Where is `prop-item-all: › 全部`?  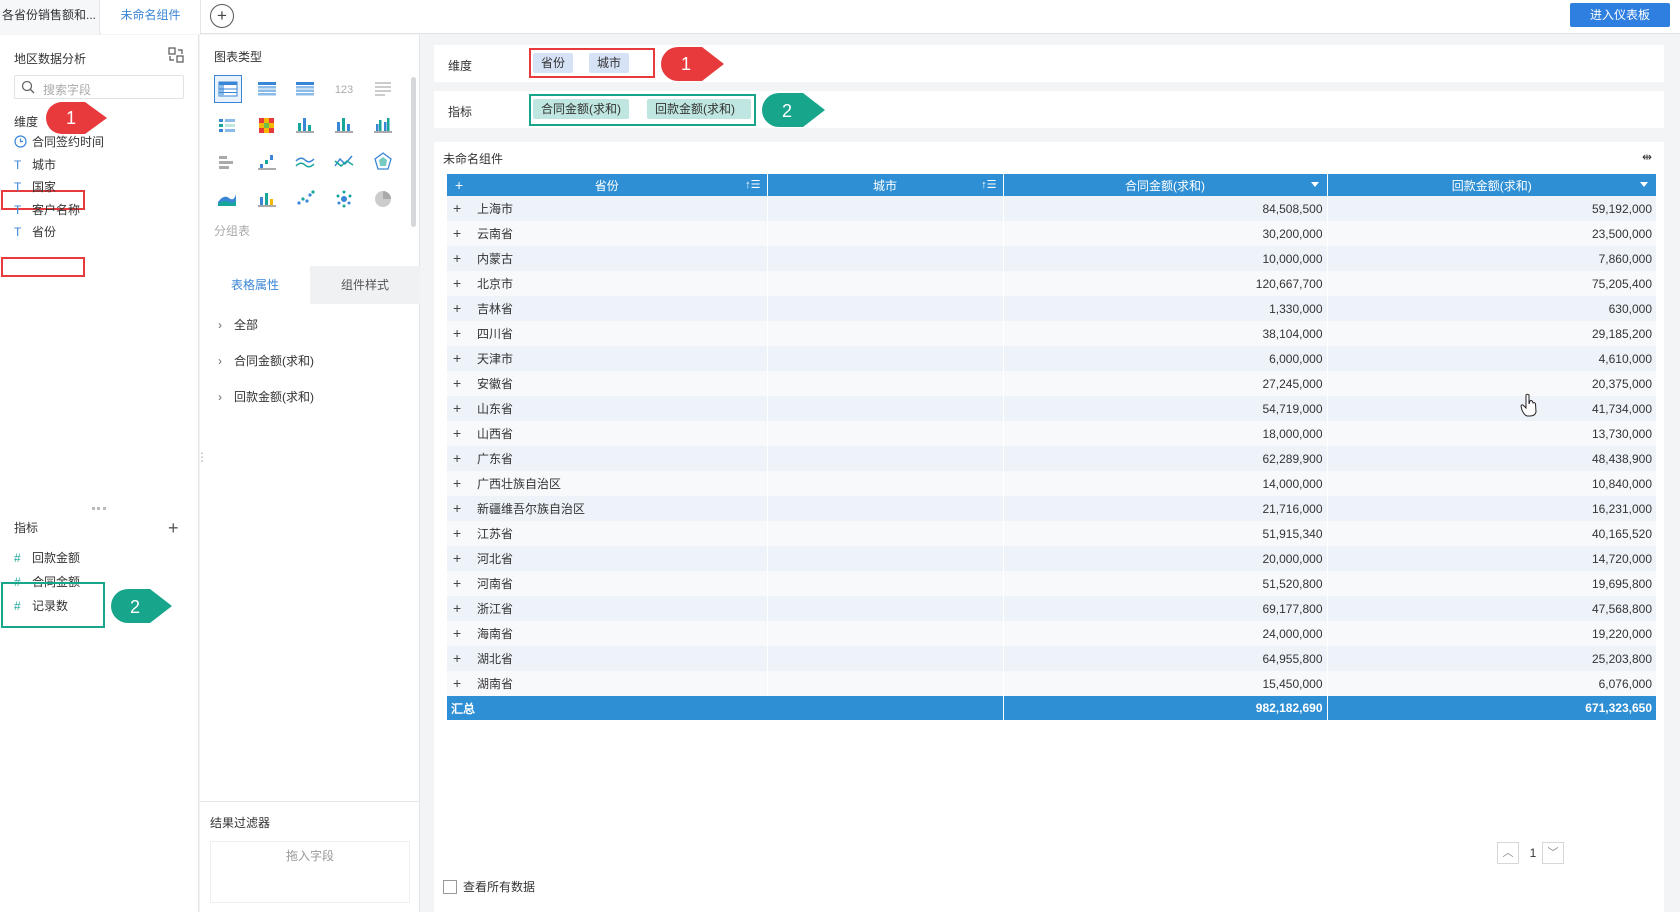 prop-item-all: › 全部 is located at coordinates (238, 324).